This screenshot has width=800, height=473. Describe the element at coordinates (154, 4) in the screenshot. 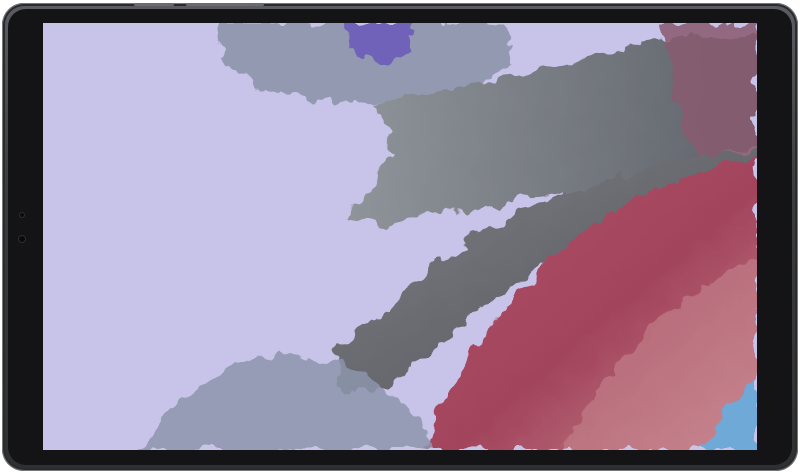

I see `power-button` at that location.